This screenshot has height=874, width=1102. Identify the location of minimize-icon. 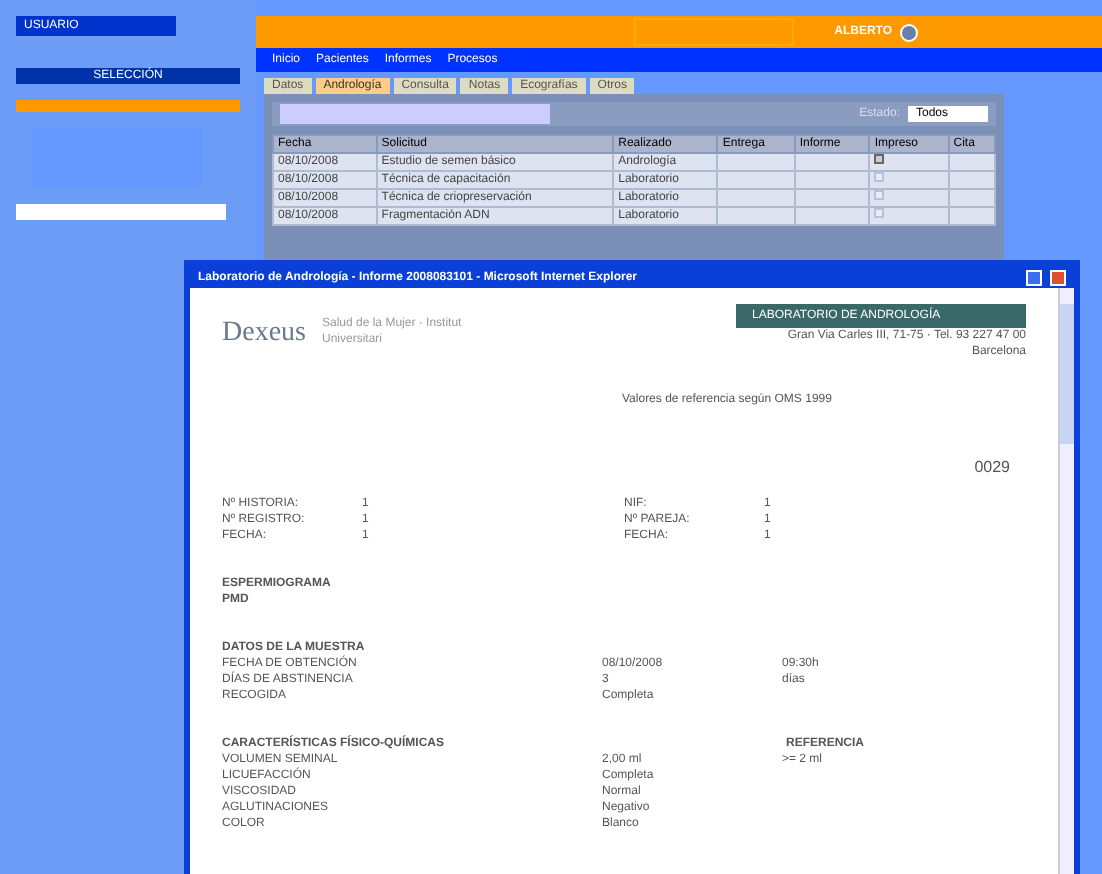
(1034, 277).